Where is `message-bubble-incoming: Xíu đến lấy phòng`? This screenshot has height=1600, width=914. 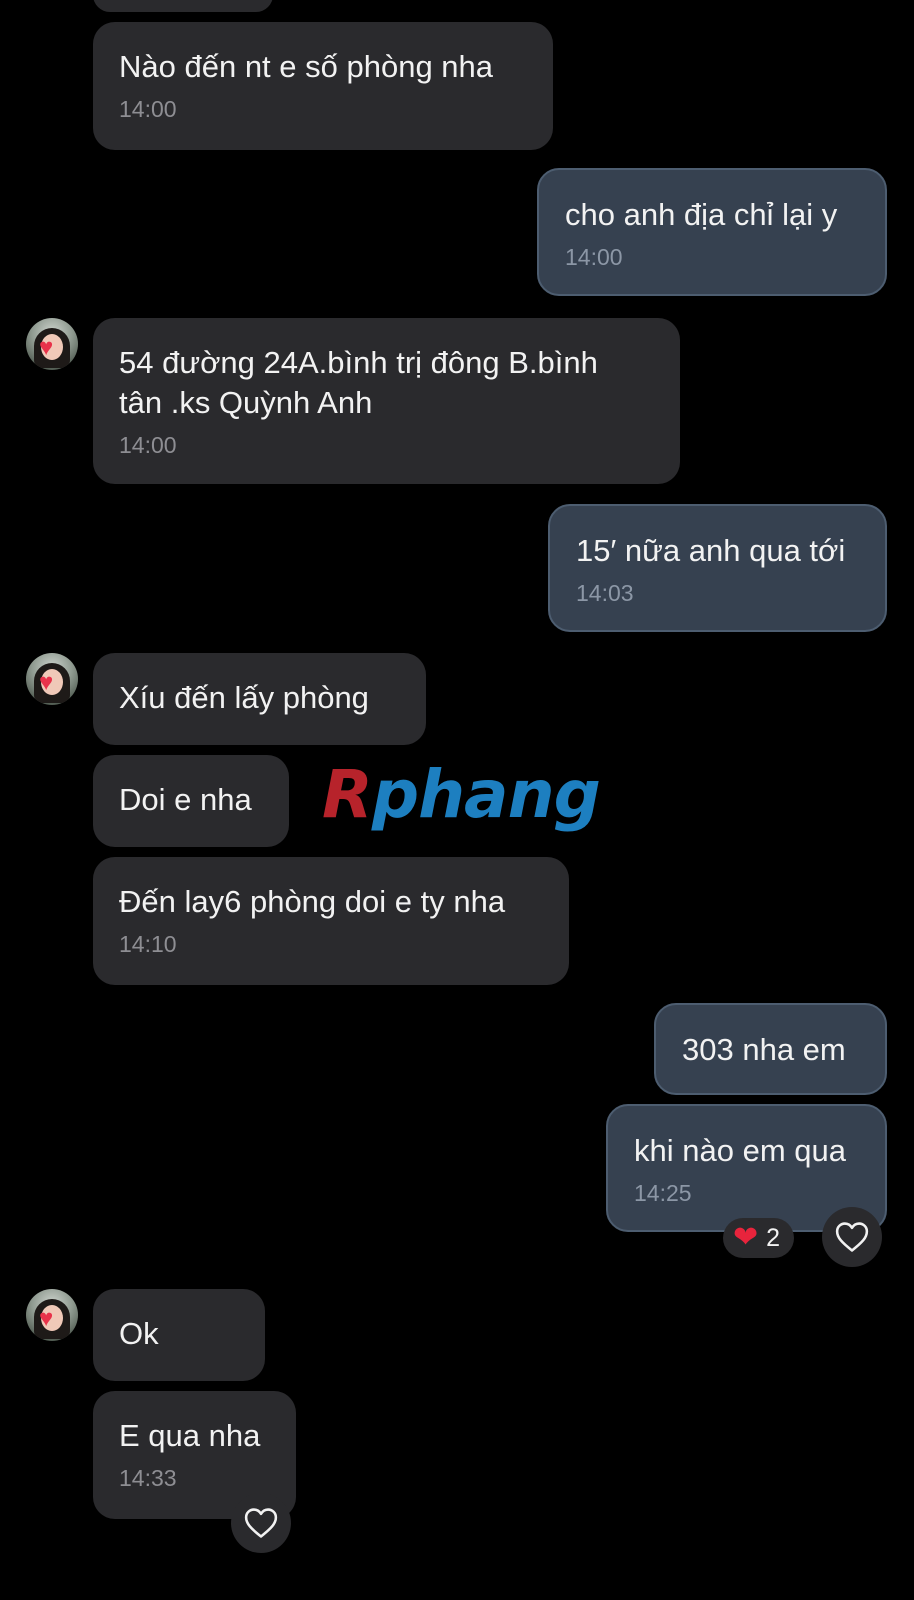
message-bubble-incoming: Xíu đến lấy phòng is located at coordinates (259, 699).